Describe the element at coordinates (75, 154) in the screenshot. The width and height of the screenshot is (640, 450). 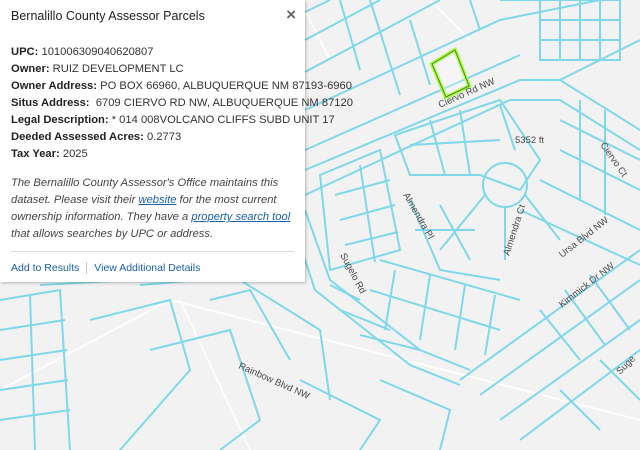
I see `field-value: 2025` at that location.